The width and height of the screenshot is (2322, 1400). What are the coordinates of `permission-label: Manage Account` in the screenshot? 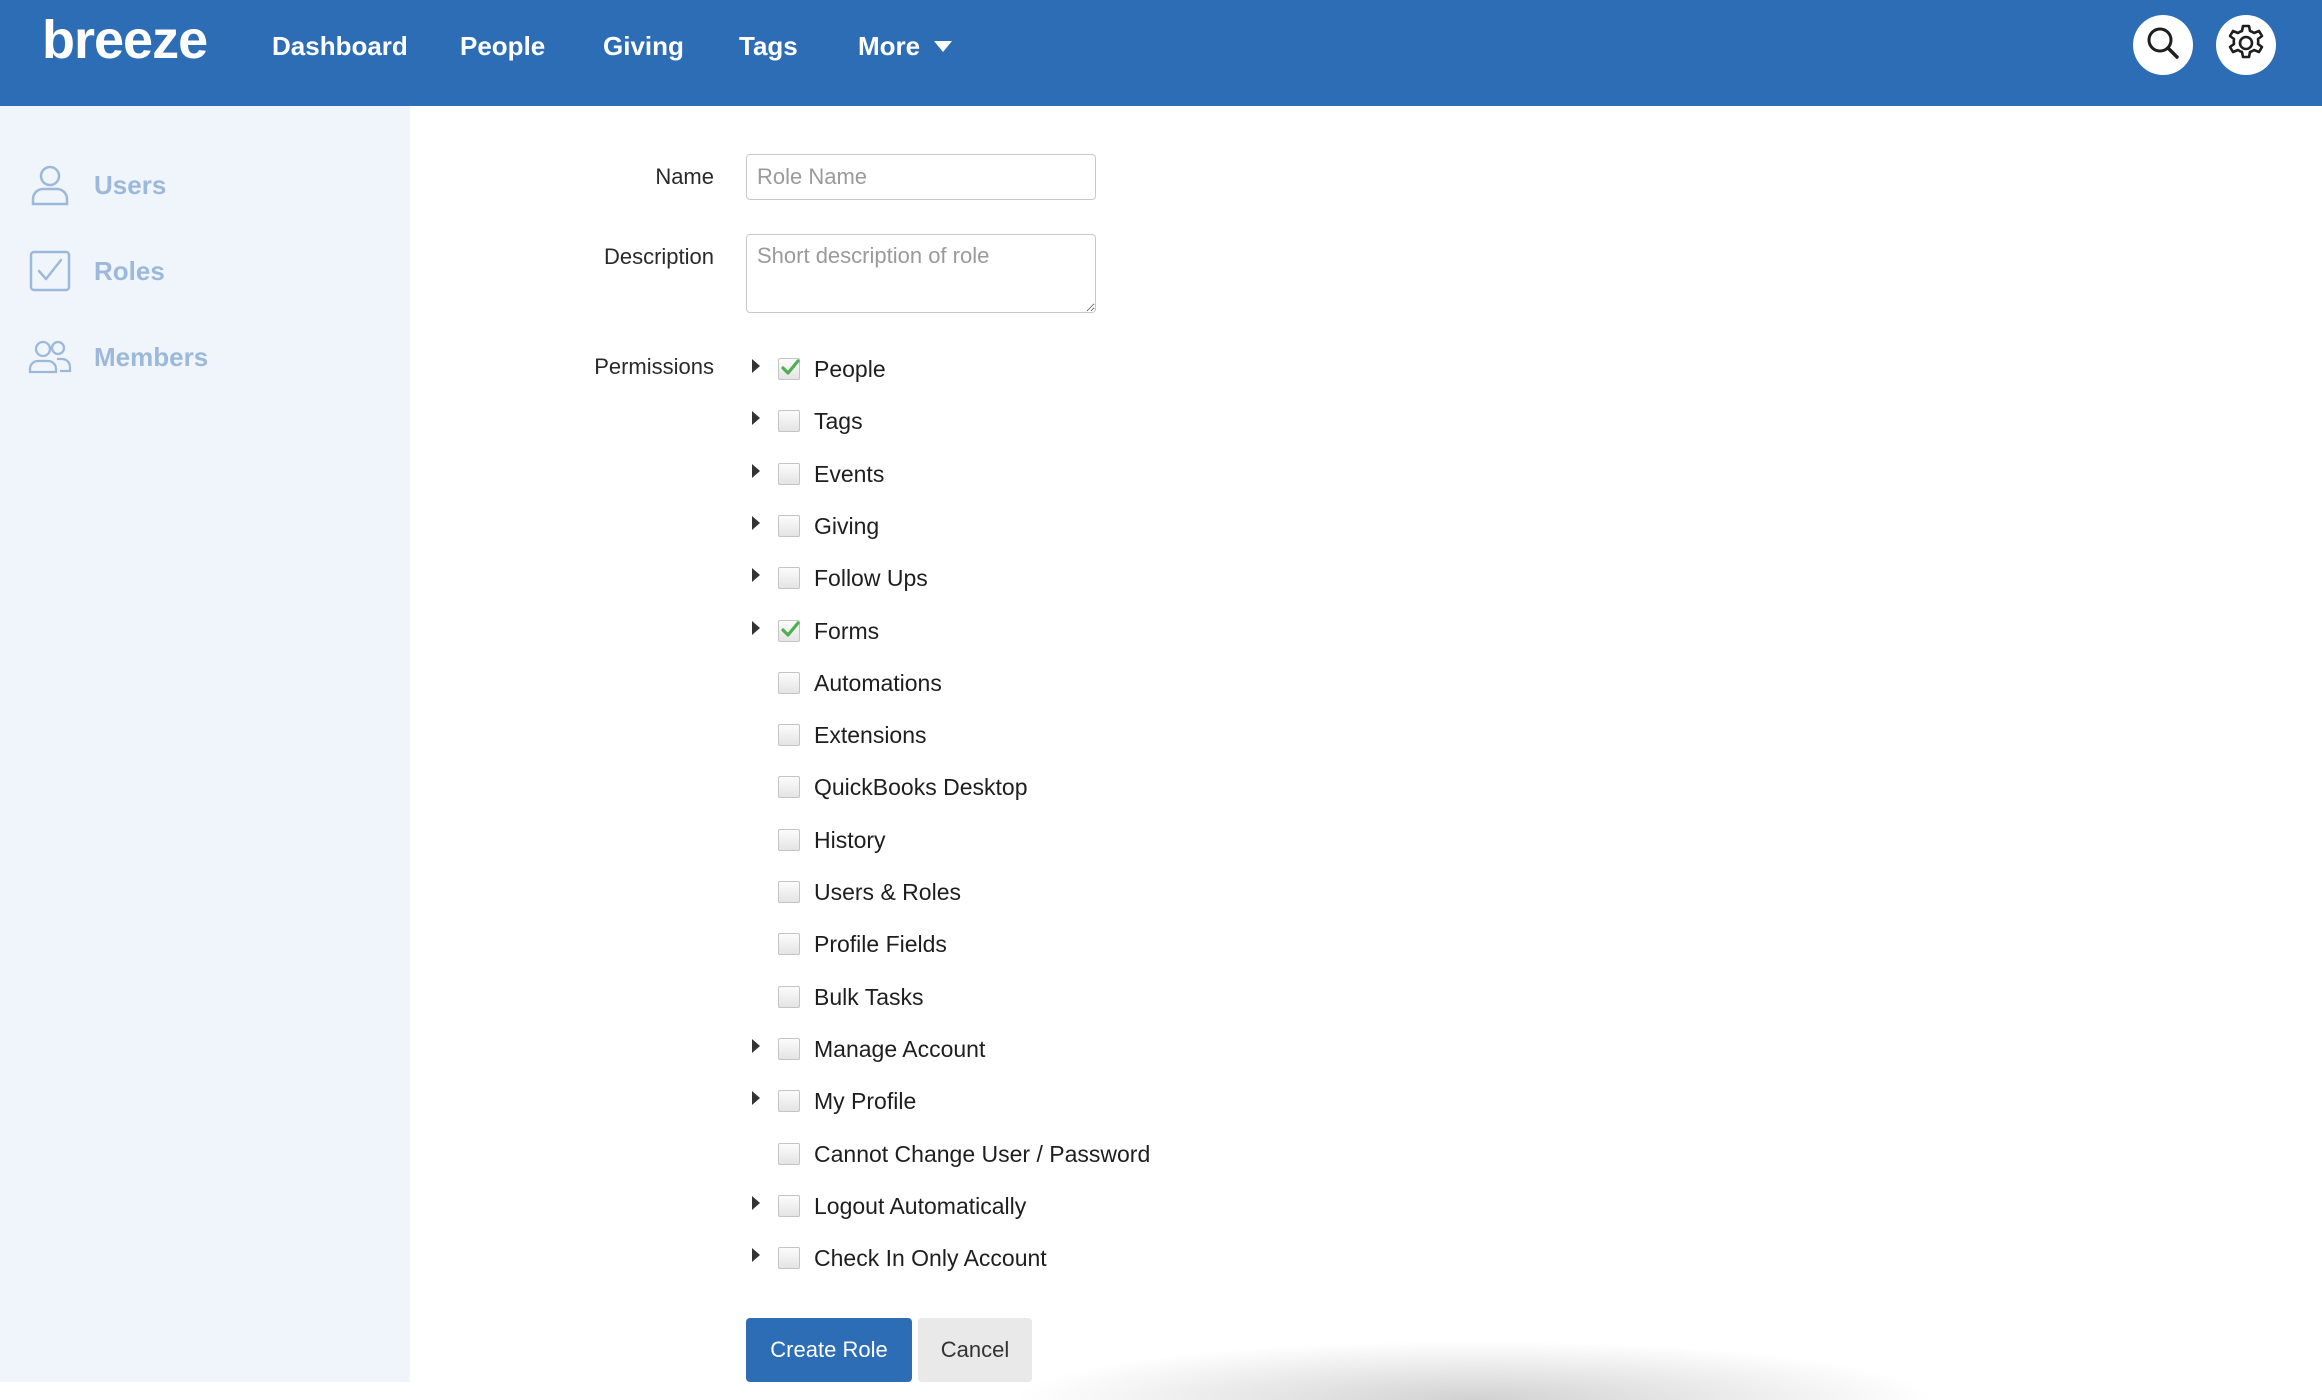 It's located at (900, 1048).